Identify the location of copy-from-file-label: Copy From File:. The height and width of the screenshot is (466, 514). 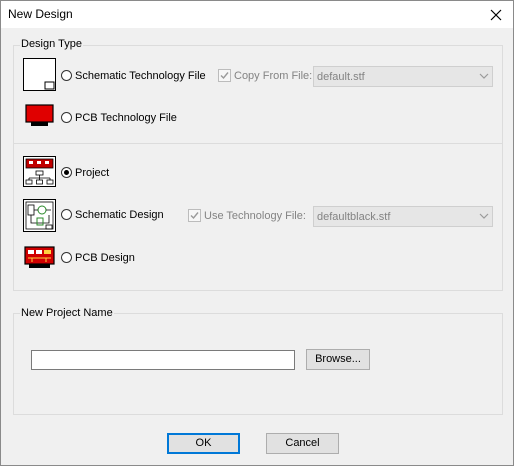
(273, 76).